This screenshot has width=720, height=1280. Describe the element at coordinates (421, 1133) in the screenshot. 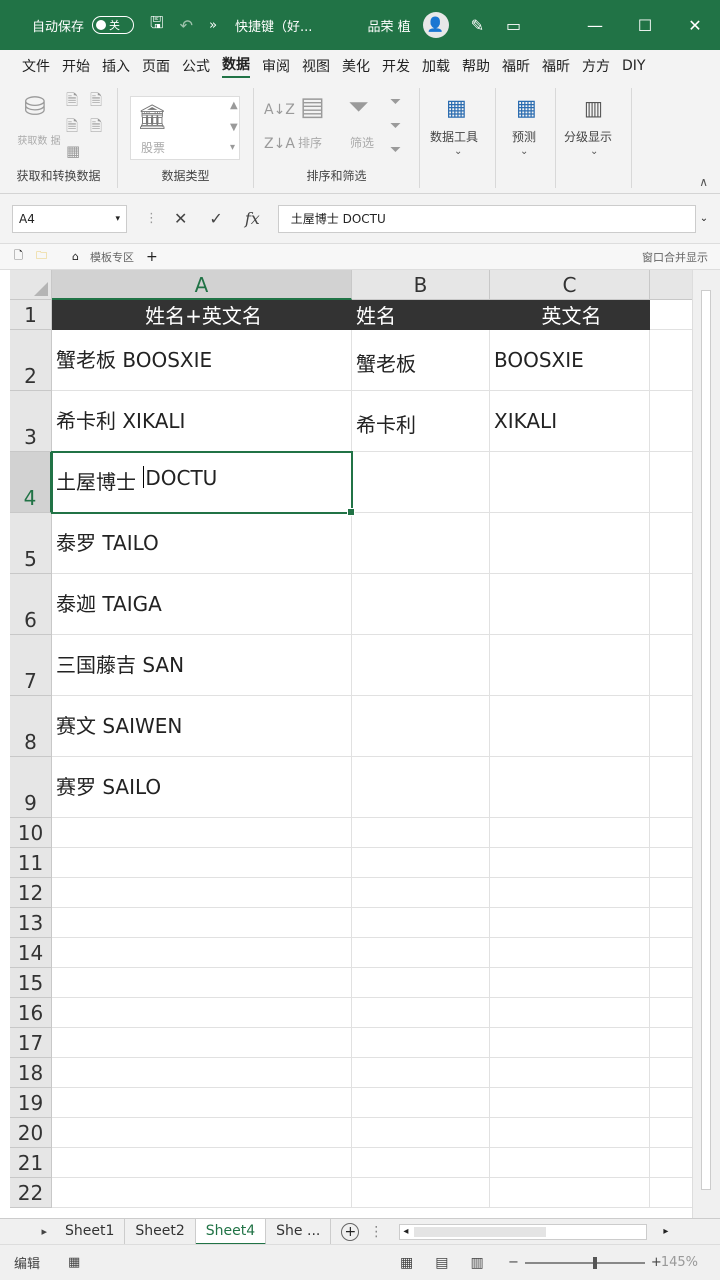

I see `cell-b20` at that location.